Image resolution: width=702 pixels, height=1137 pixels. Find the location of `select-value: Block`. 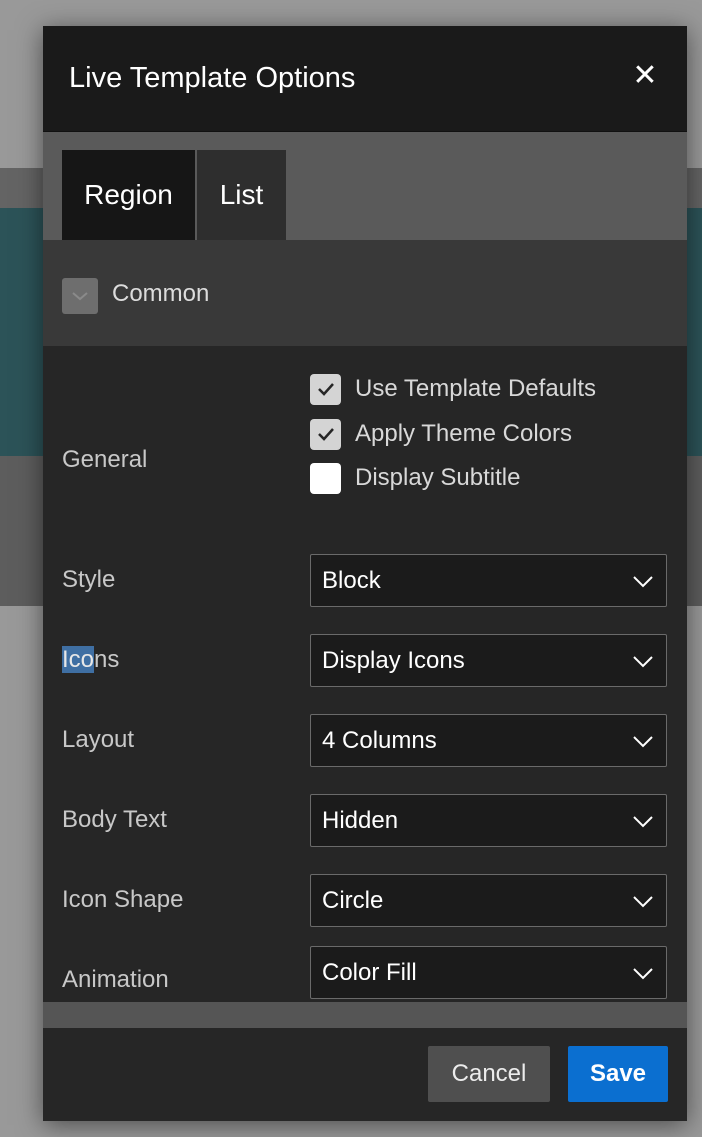

select-value: Block is located at coordinates (351, 580).